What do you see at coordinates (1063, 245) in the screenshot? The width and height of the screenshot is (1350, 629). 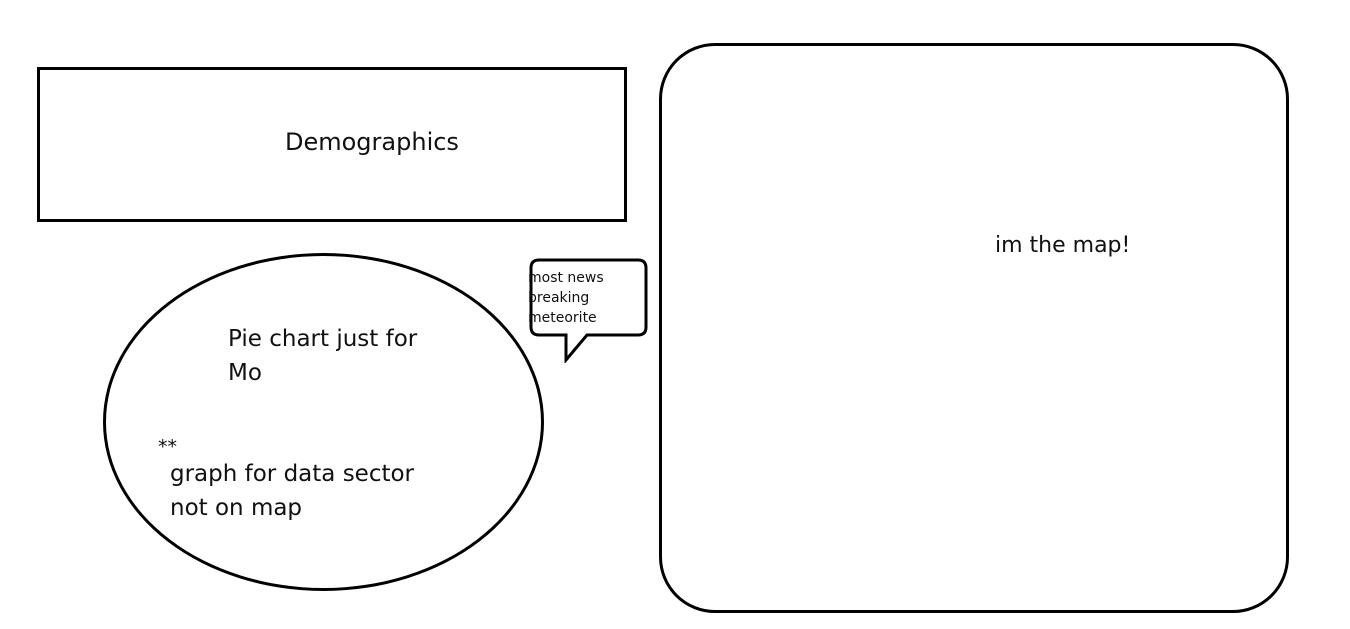 I see `map-label: im the map!` at bounding box center [1063, 245].